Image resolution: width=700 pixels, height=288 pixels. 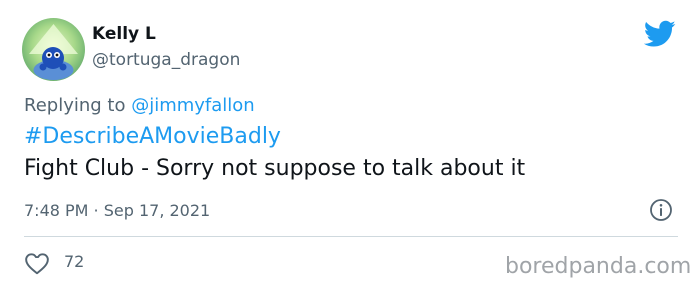 I want to click on author-name: Kelly L, so click(x=124, y=34).